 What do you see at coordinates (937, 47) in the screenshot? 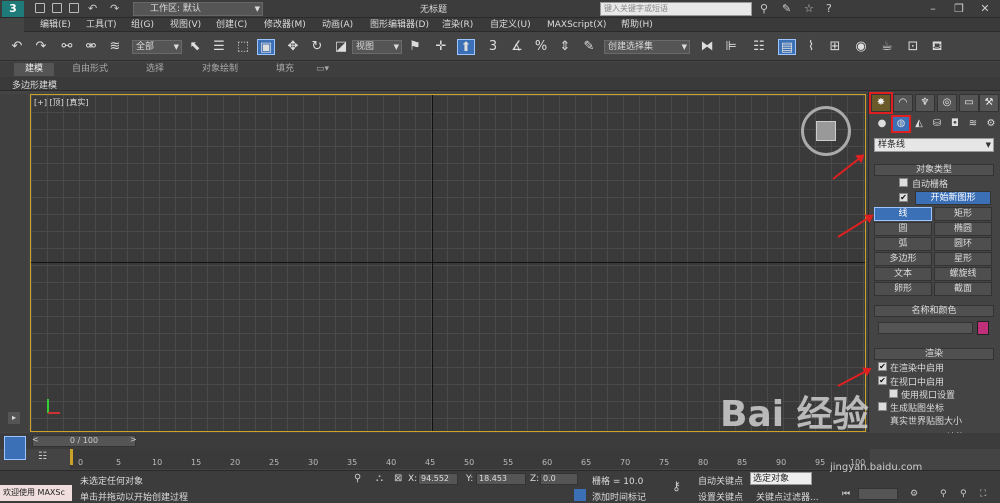
I see `render-icon: ⛾` at bounding box center [937, 47].